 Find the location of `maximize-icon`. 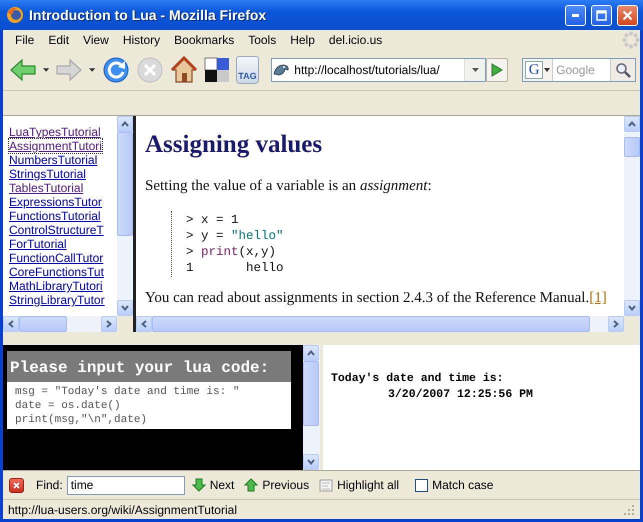

maximize-icon is located at coordinates (601, 15).